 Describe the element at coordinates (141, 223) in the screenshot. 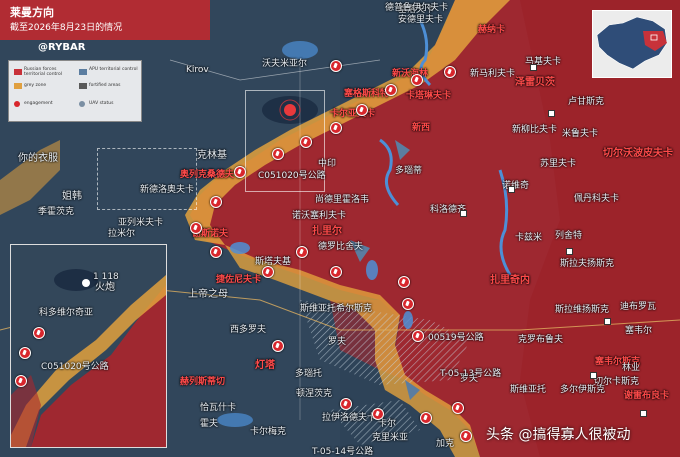

I see `place-label: 亚列米夫卡` at that location.